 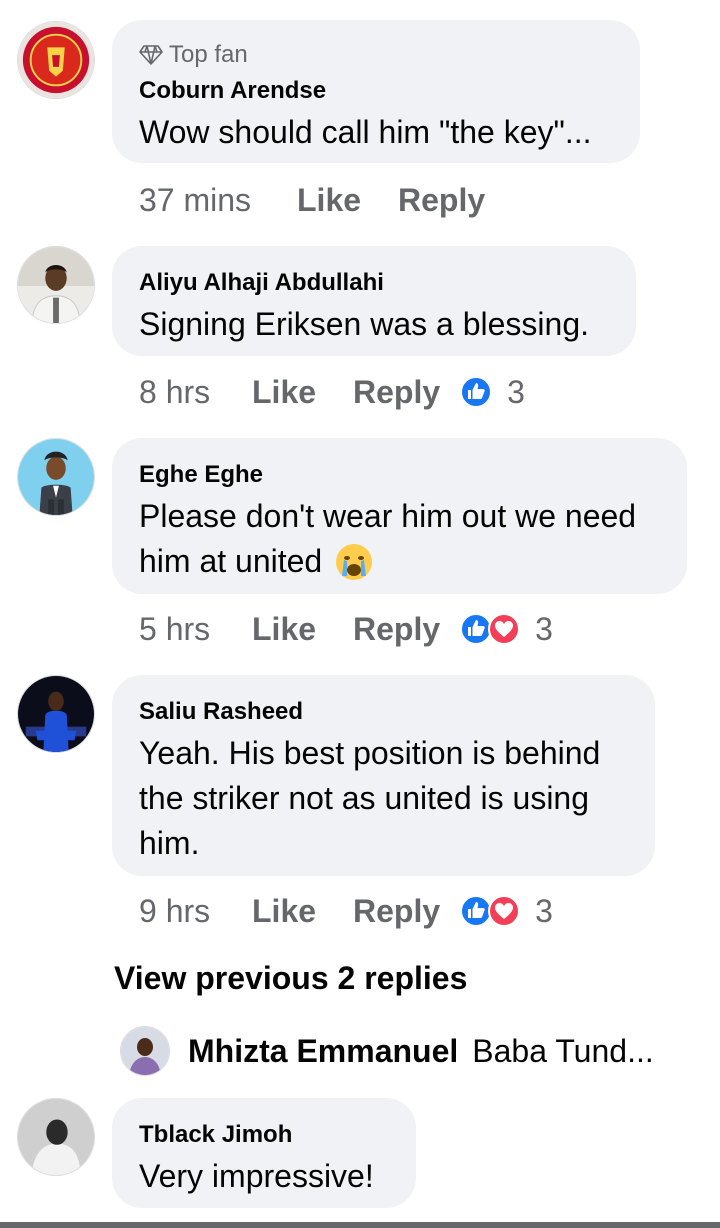 What do you see at coordinates (364, 324) in the screenshot?
I see `comment-text: Signing Eriksen was a blessing.` at bounding box center [364, 324].